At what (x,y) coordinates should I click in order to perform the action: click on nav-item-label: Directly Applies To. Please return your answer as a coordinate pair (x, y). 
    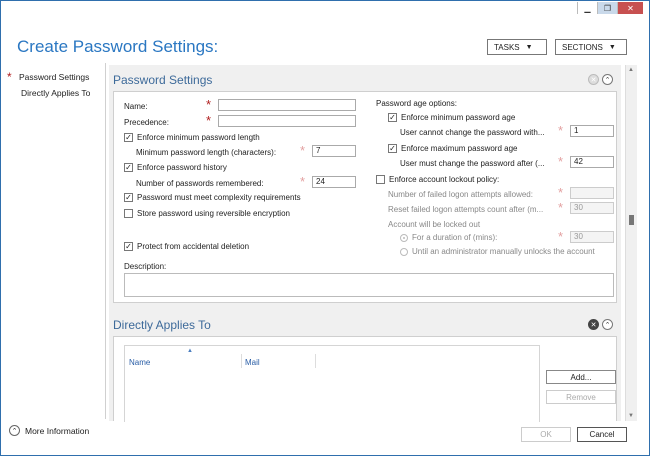
    Looking at the image, I should click on (56, 93).